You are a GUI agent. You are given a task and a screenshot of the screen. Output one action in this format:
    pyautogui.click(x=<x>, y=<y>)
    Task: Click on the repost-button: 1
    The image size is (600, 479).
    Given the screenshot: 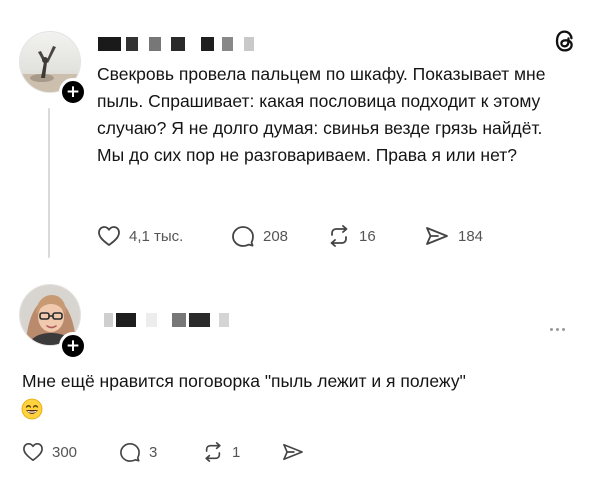 What is the action you would take?
    pyautogui.click(x=221, y=452)
    